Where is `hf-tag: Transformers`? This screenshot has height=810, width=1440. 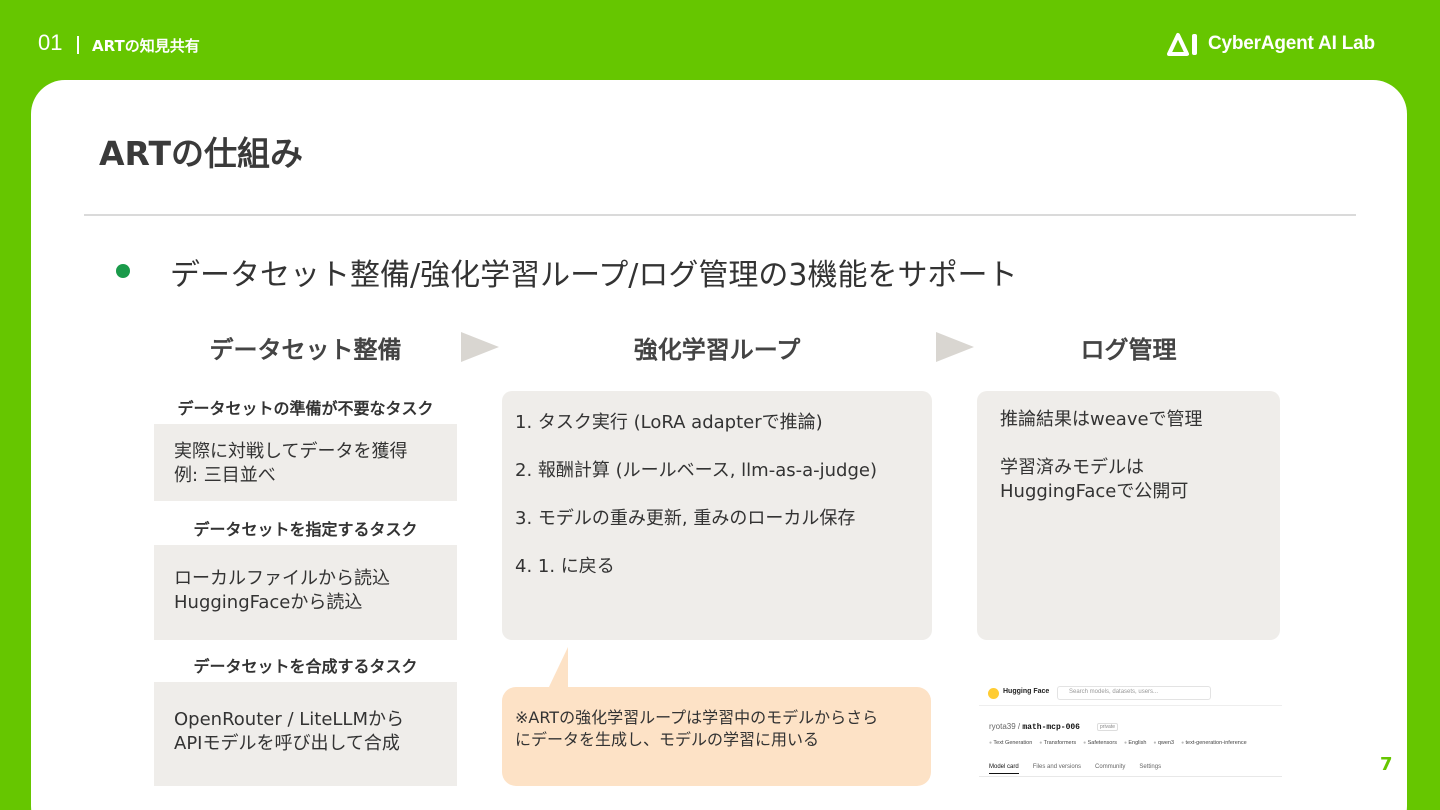 hf-tag: Transformers is located at coordinates (1058, 743).